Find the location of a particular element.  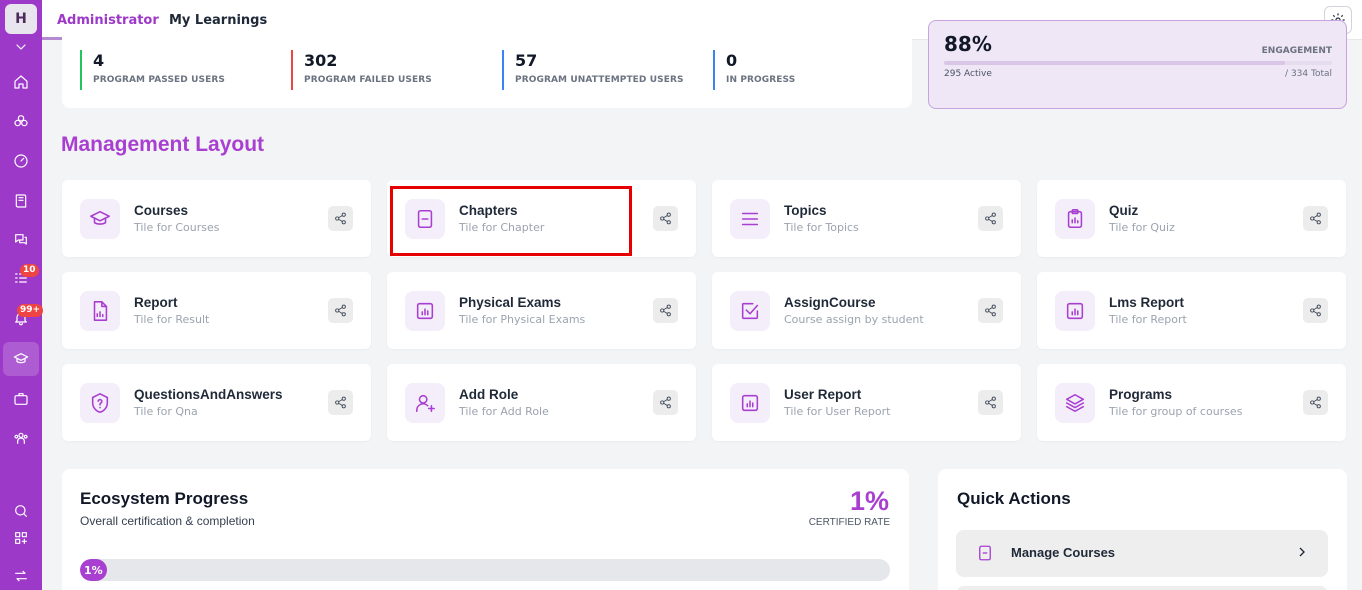

search-icon is located at coordinates (21, 511).